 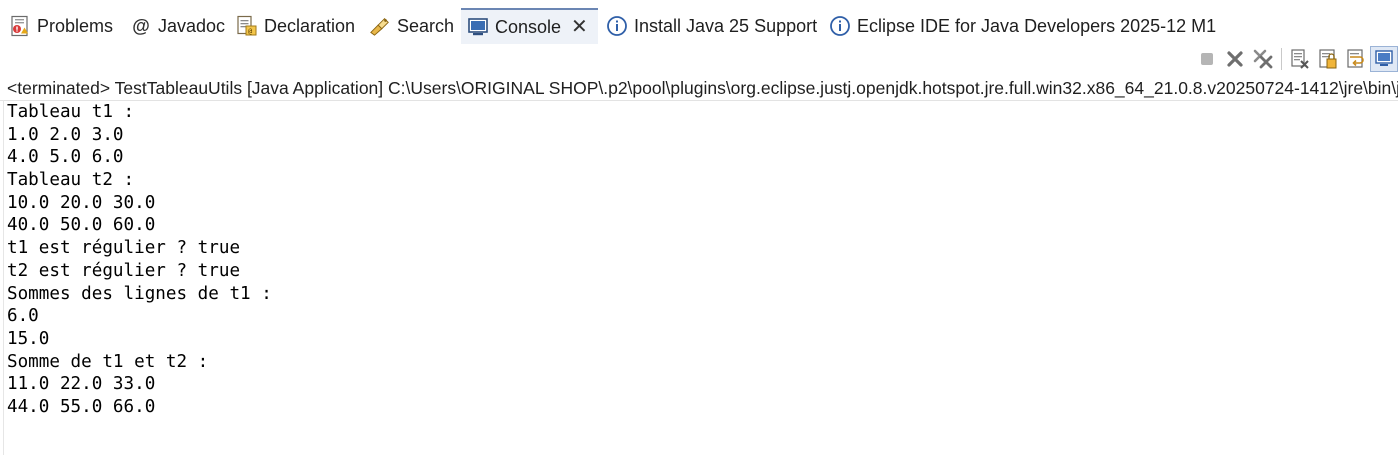 I want to click on divider, so click(x=3, y=277).